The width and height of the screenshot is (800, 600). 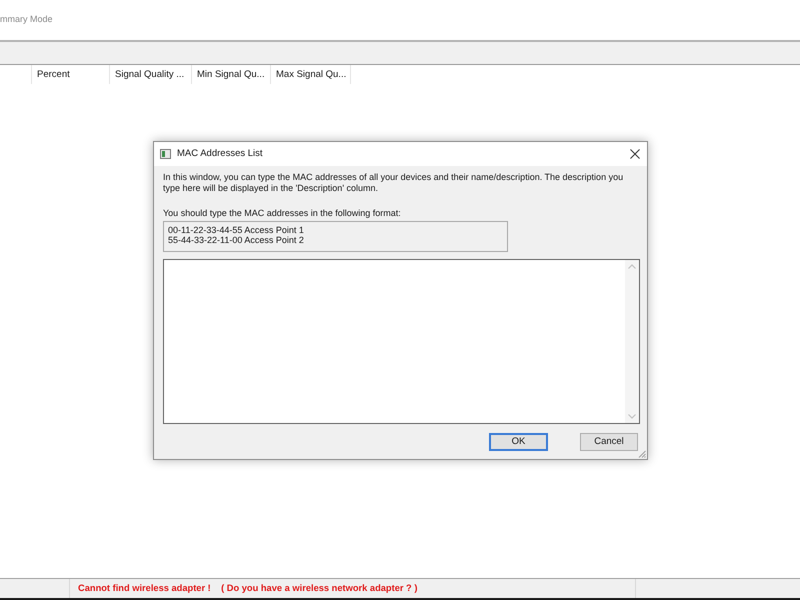 I want to click on window-icon, so click(x=165, y=154).